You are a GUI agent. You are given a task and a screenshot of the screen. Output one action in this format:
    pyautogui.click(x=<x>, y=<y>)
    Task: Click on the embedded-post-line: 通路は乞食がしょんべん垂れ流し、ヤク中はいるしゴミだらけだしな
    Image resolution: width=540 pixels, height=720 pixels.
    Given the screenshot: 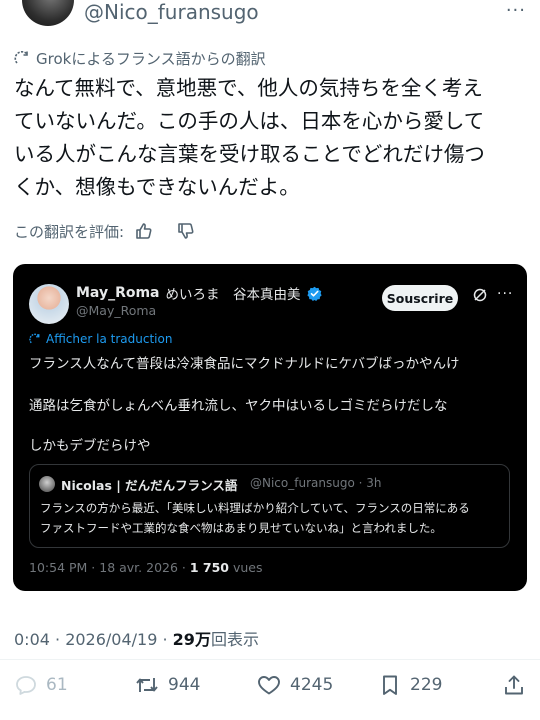 What is the action you would take?
    pyautogui.click(x=238, y=406)
    